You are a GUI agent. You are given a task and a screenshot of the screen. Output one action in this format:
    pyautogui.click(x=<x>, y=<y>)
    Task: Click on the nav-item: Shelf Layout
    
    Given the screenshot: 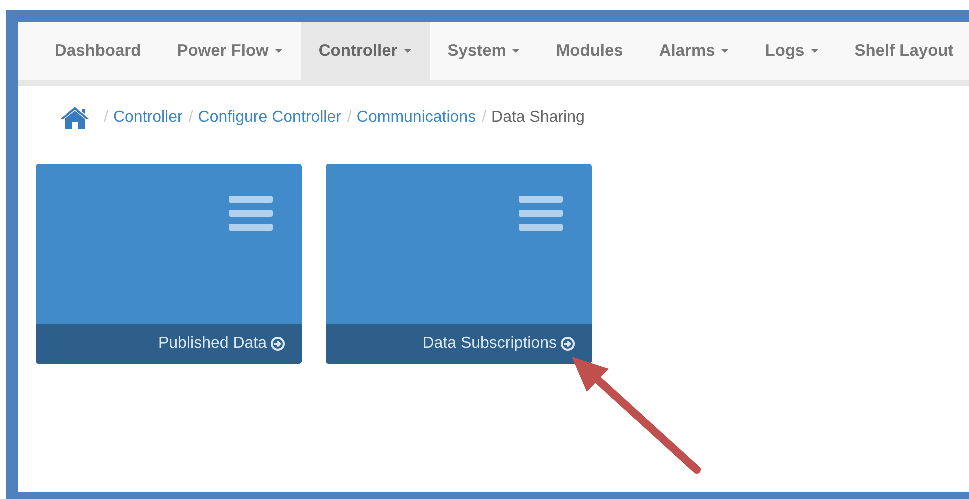 What is the action you would take?
    pyautogui.click(x=902, y=51)
    